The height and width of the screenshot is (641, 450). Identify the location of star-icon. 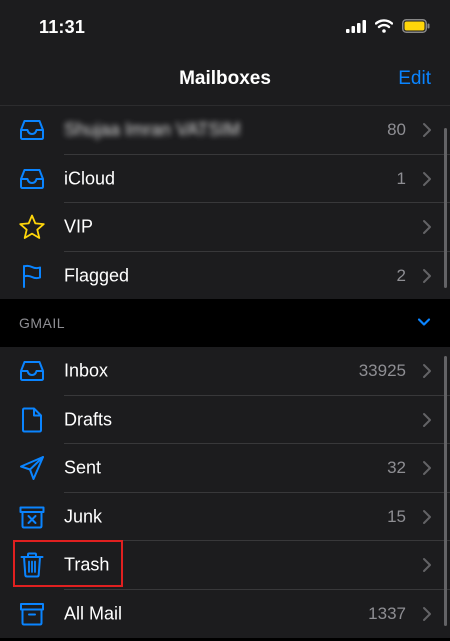
(32, 227).